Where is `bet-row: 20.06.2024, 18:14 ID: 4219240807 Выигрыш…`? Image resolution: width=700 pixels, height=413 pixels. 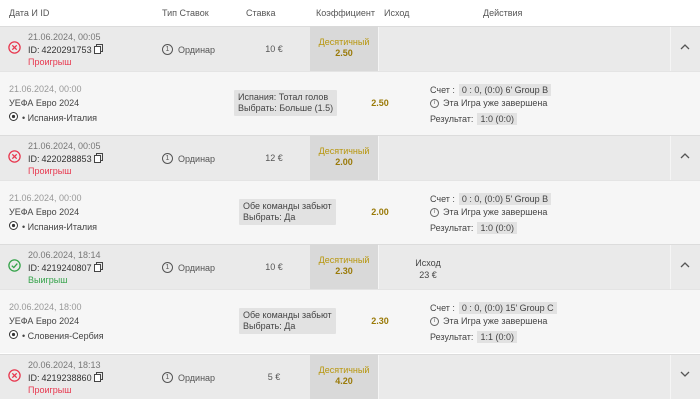
bet-row: 20.06.2024, 18:14 ID: 4219240807 Выигрыш… is located at coordinates (350, 266).